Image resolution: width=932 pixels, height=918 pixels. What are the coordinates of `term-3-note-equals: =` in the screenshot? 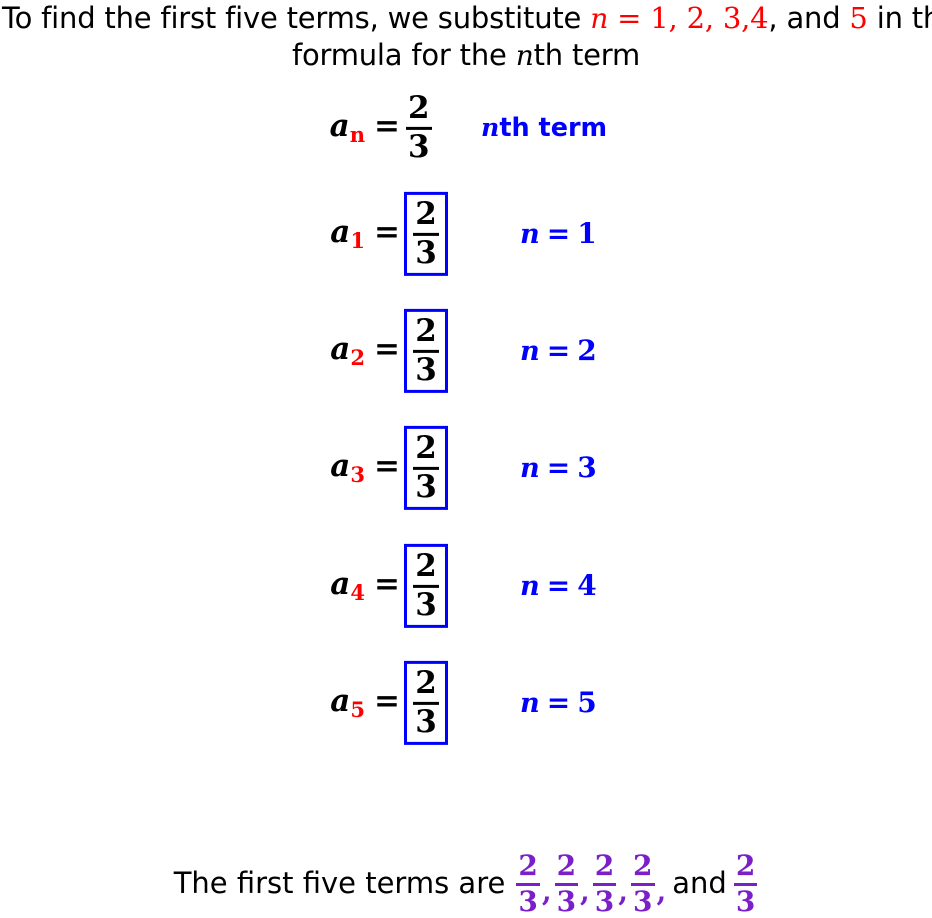 It's located at (558, 467).